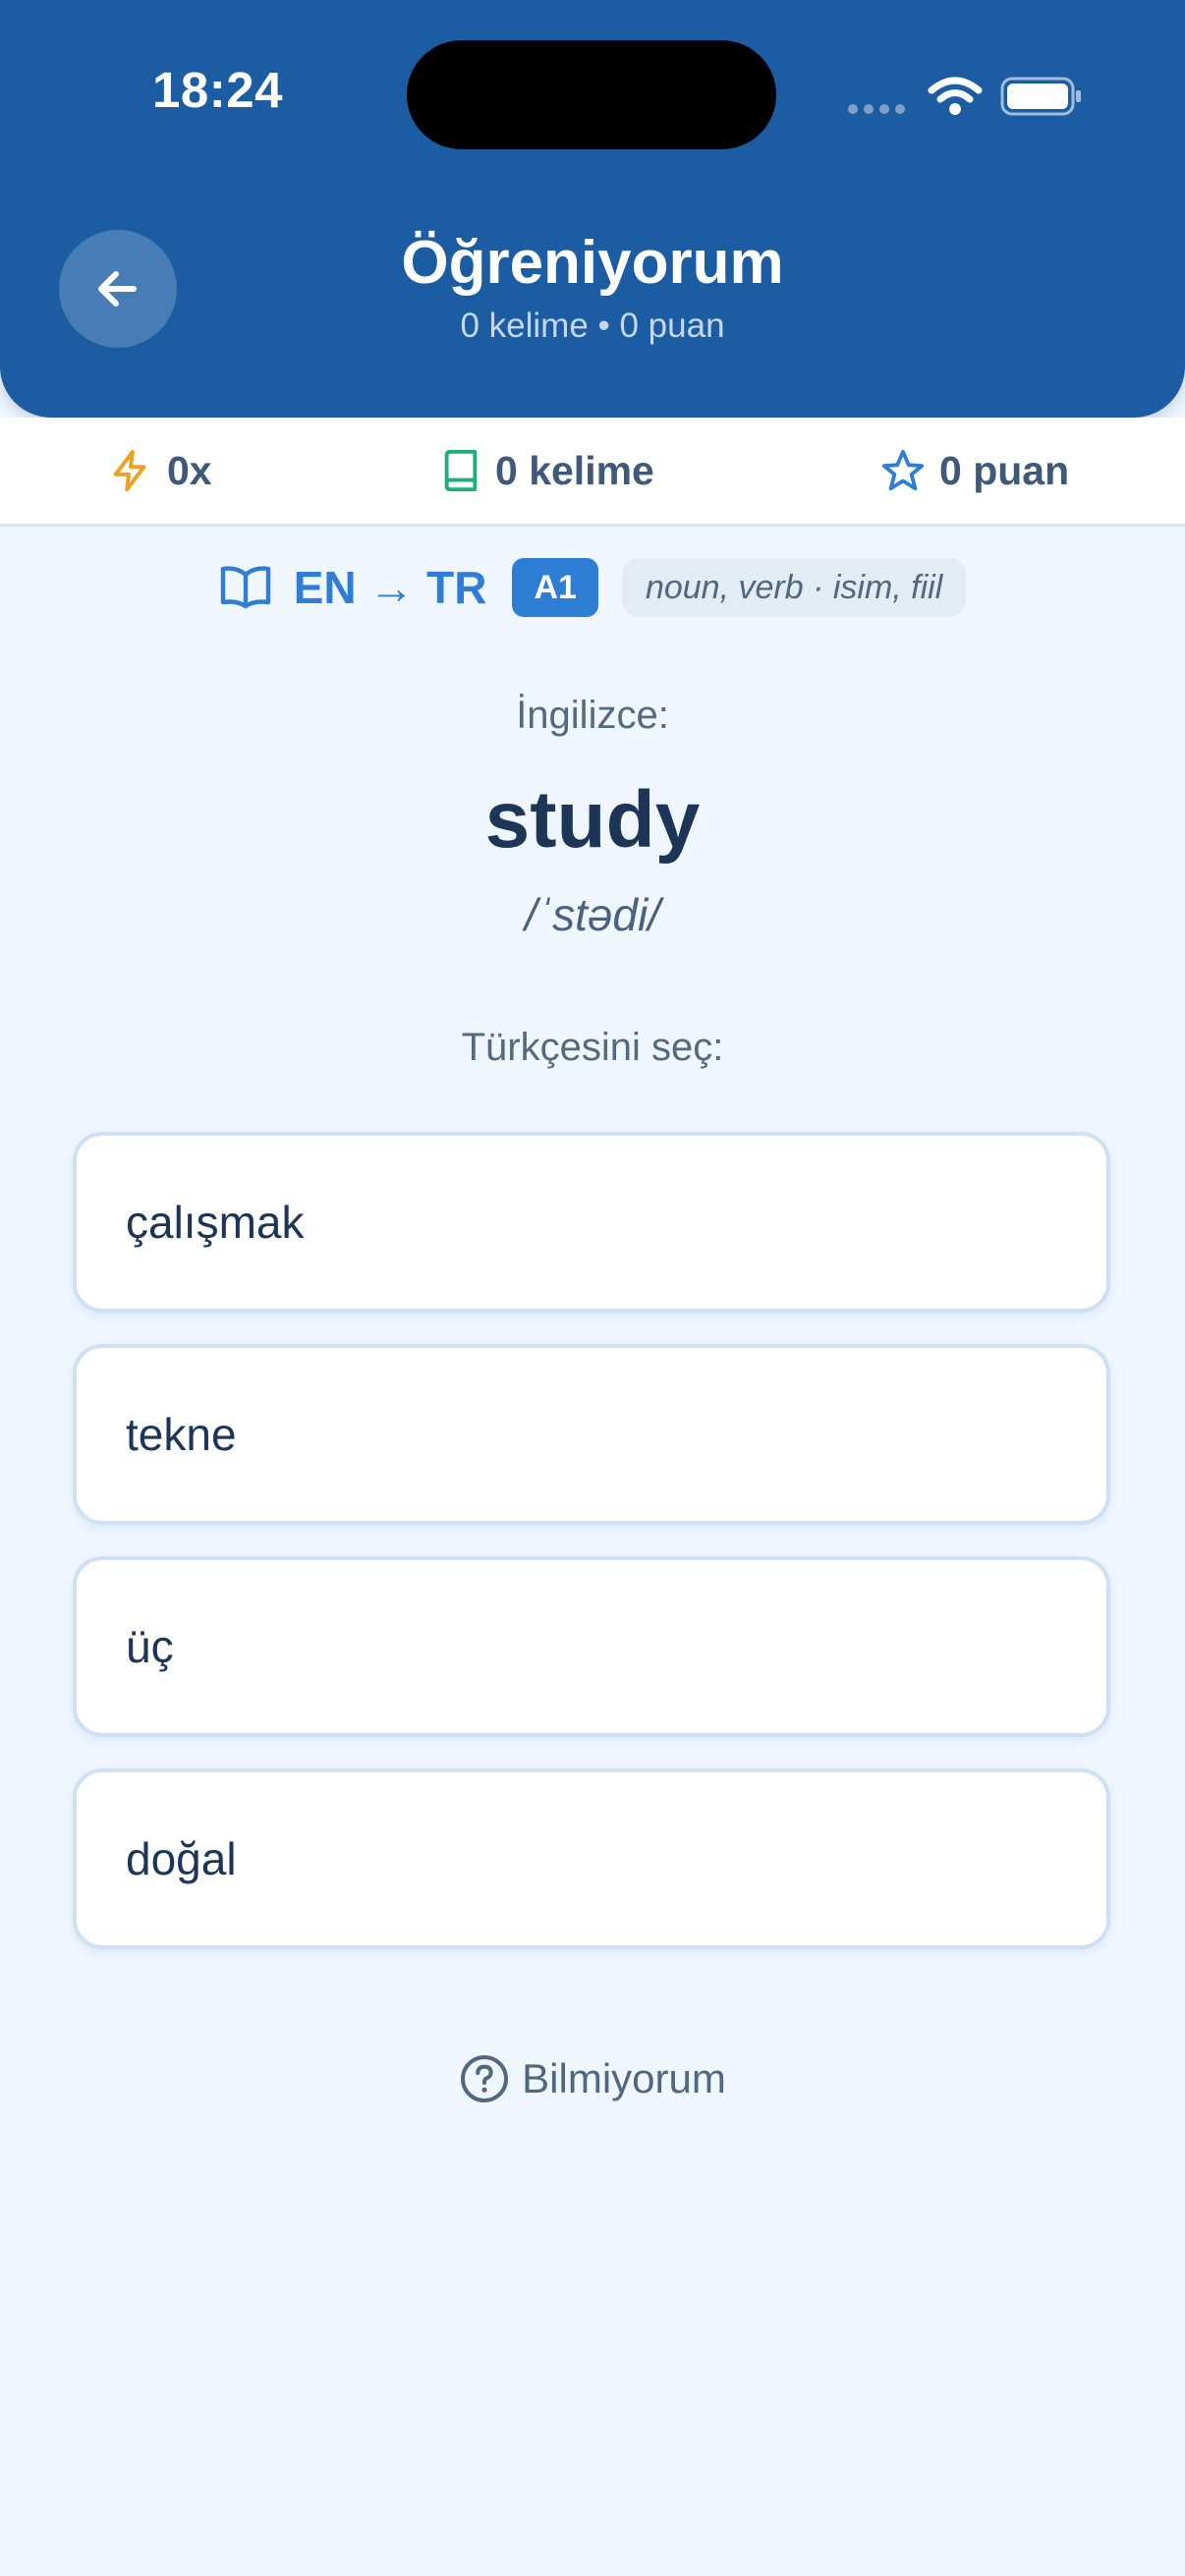  What do you see at coordinates (592, 1222) in the screenshot?
I see `answer-option: çalışmak` at bounding box center [592, 1222].